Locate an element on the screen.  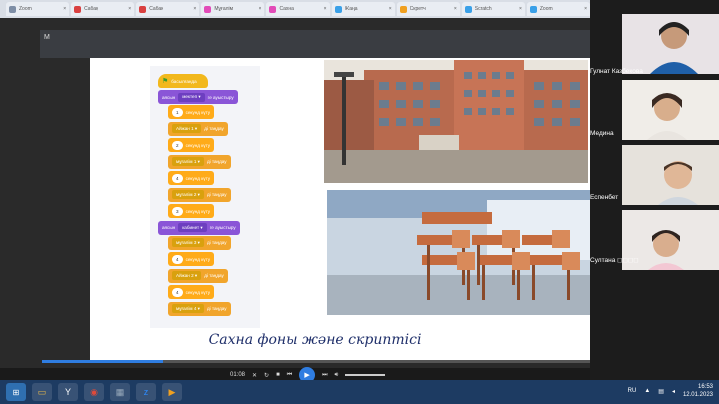
volume-icon: 🔊︎ is located at coordinates (337, 375).